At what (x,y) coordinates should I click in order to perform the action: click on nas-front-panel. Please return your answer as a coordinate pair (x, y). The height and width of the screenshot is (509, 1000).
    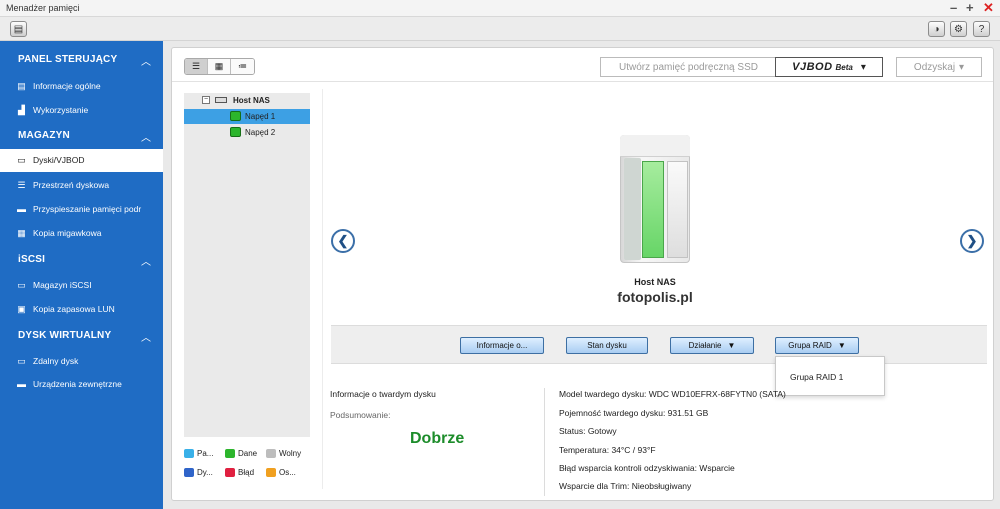
    Looking at the image, I should click on (632, 209).